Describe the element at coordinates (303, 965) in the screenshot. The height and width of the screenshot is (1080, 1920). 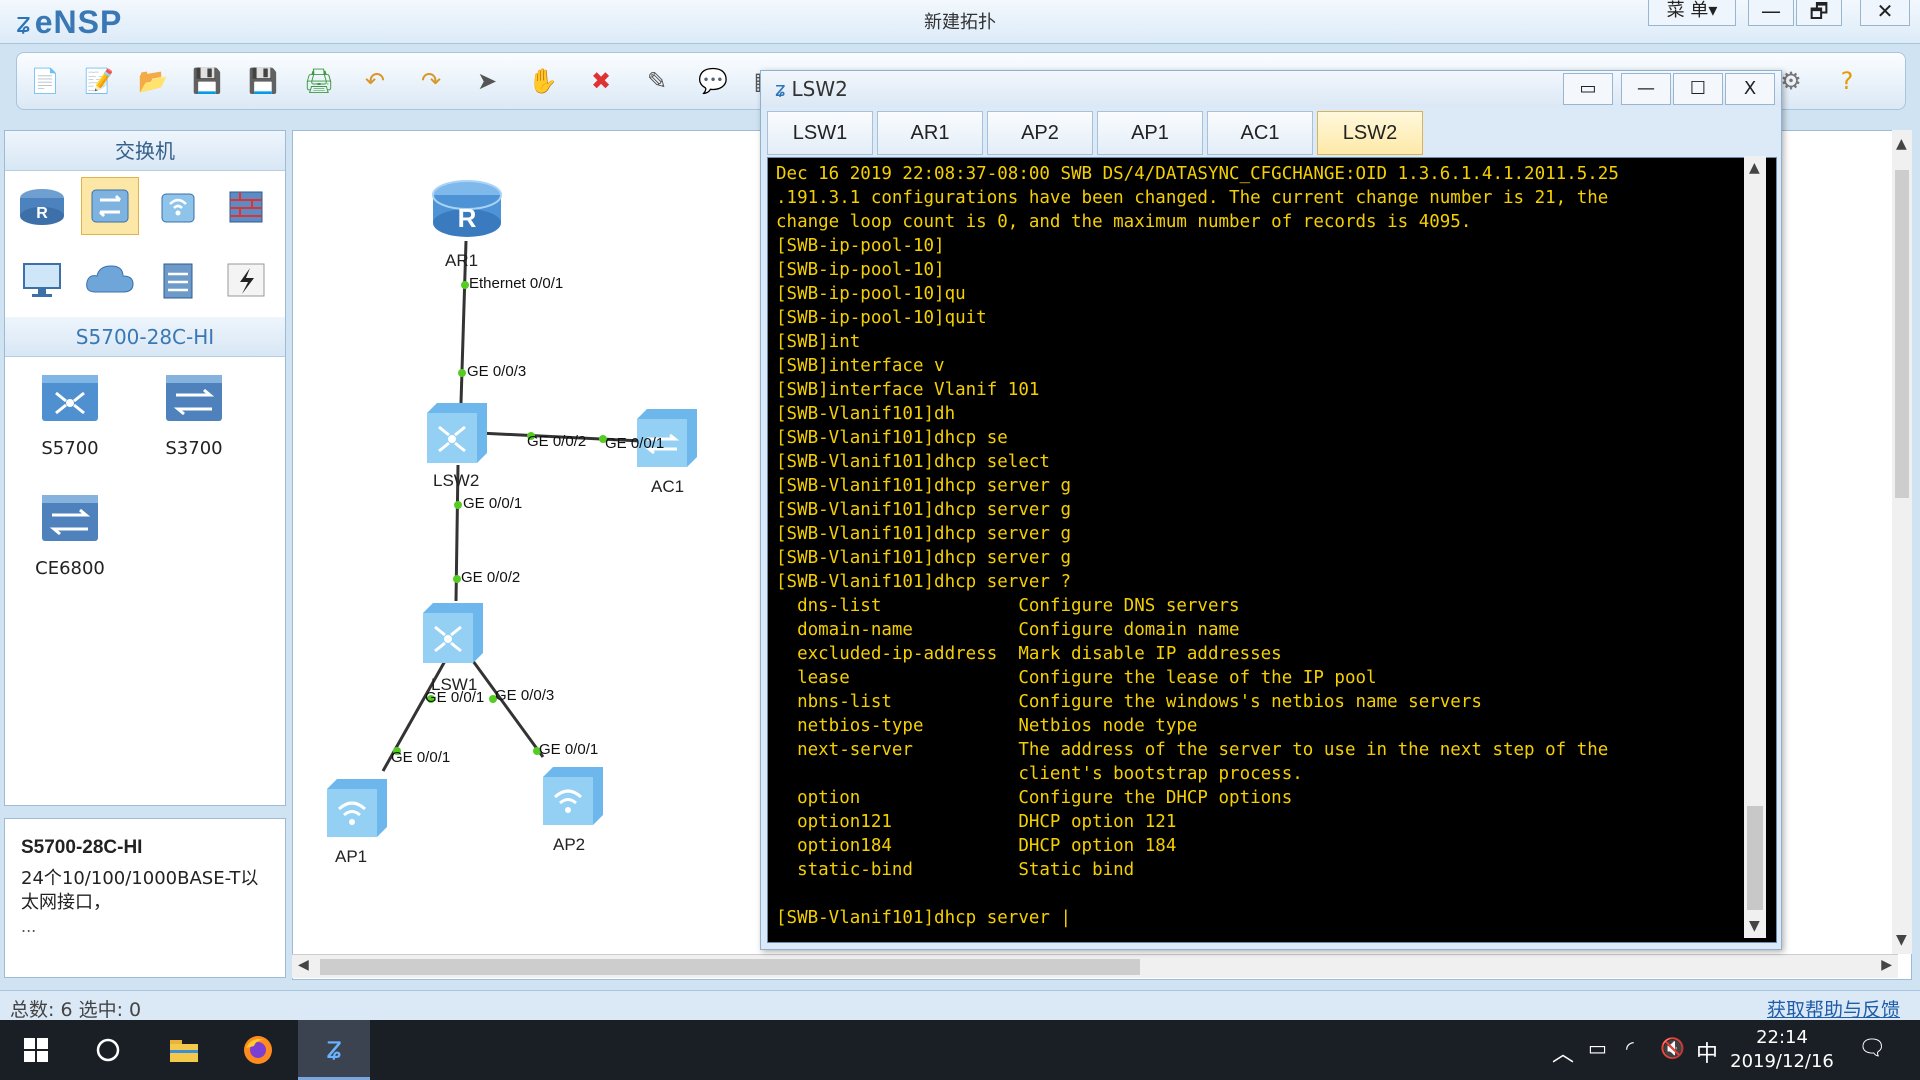
I see `scroll-left-arrow-icon: ◀` at that location.